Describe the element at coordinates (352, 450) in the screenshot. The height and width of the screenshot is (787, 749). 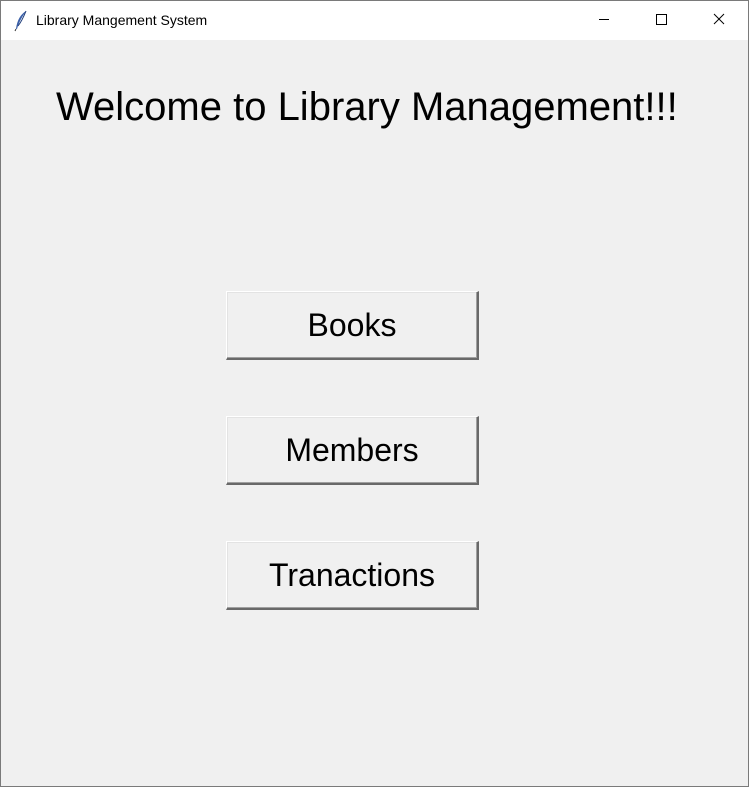
I see `members-button: Members` at that location.